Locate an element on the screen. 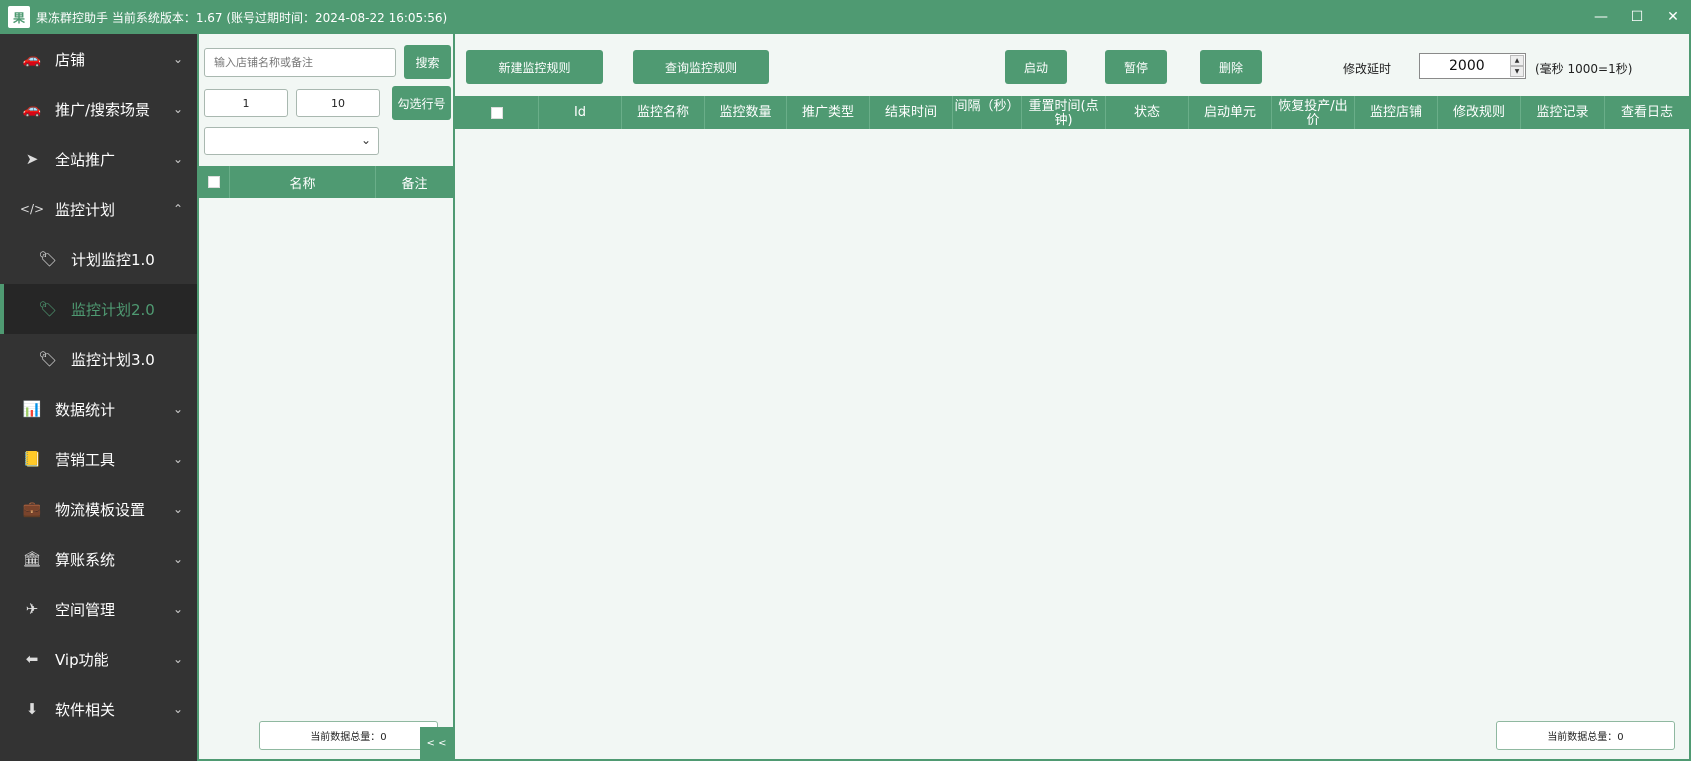  sidebar-item-marketing-tools: 📒 营销工具 ⌄ is located at coordinates (98, 459).